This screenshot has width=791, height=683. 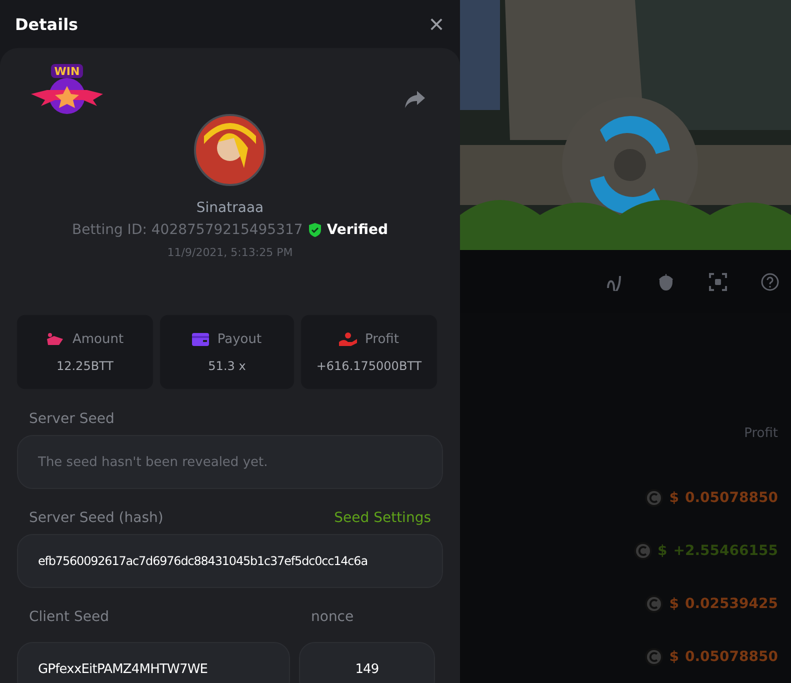 I want to click on field-label: Server Seed, so click(x=71, y=419).